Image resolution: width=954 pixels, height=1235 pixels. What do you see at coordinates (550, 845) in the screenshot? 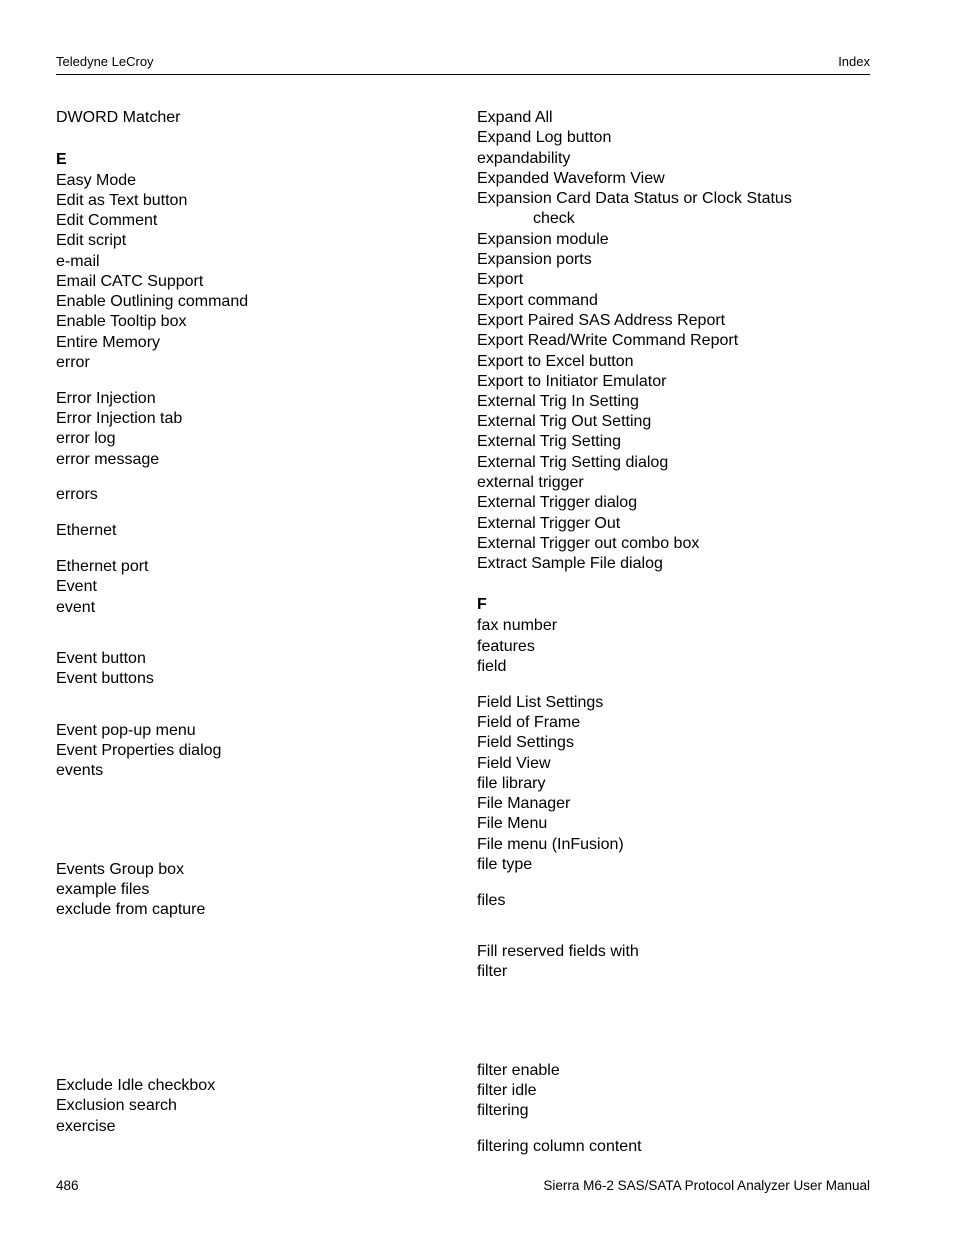
I see `index-entry: File menu (InFusion)` at bounding box center [550, 845].